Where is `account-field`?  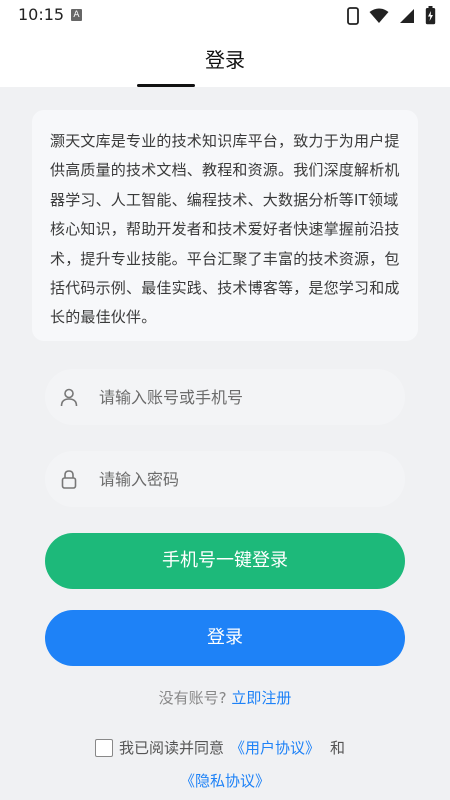
account-field is located at coordinates (225, 397).